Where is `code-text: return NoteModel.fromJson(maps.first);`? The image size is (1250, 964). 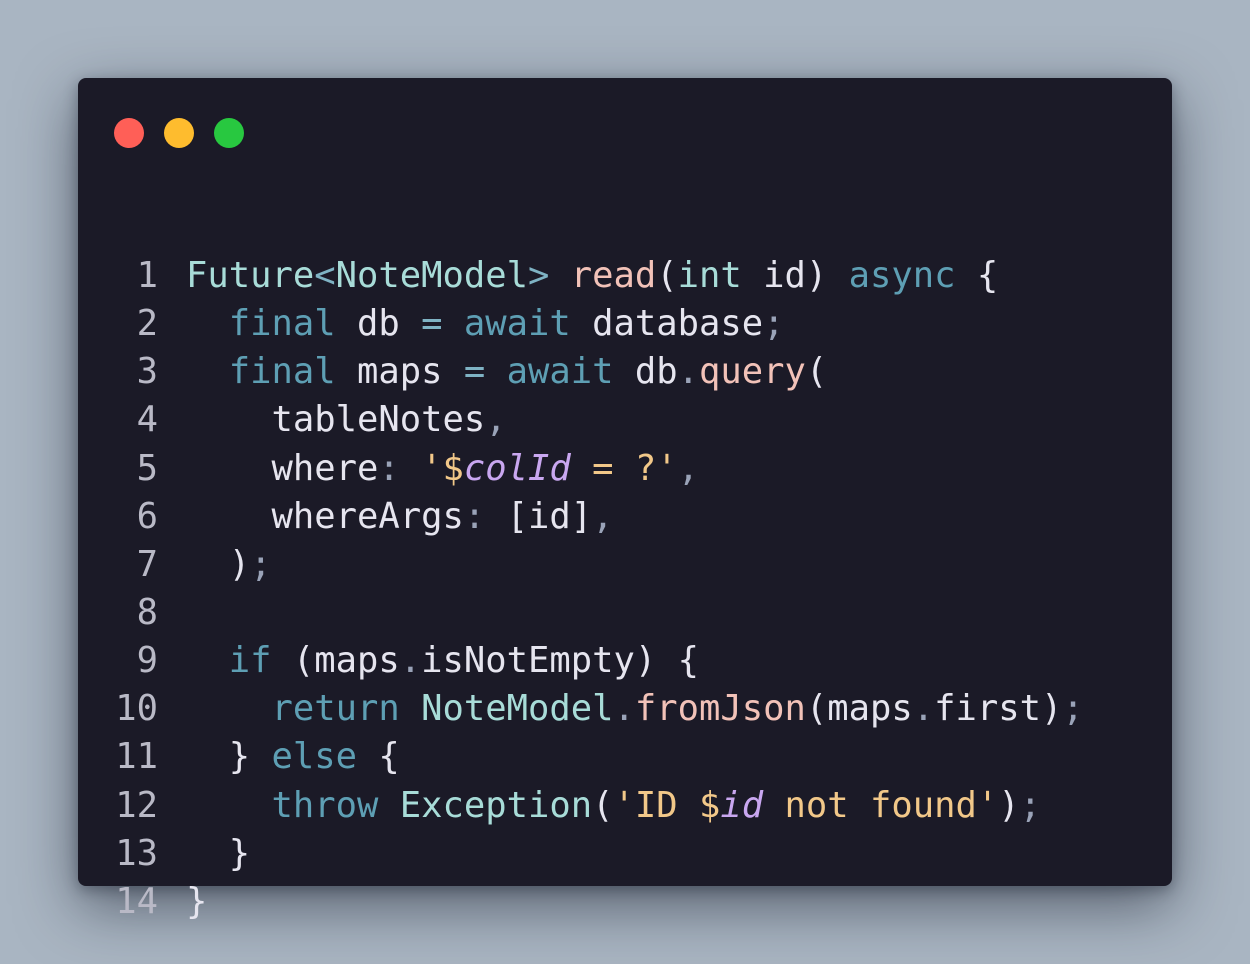
code-text: return NoteModel.fromJson(maps.first); is located at coordinates (635, 709).